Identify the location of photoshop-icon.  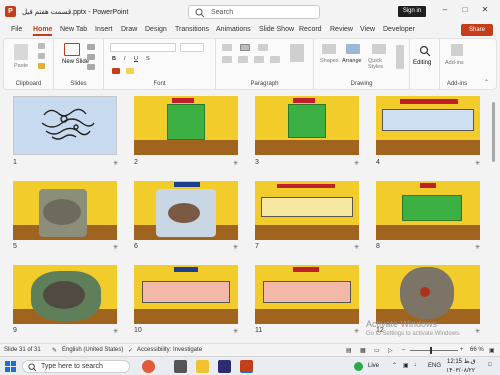
(224, 366).